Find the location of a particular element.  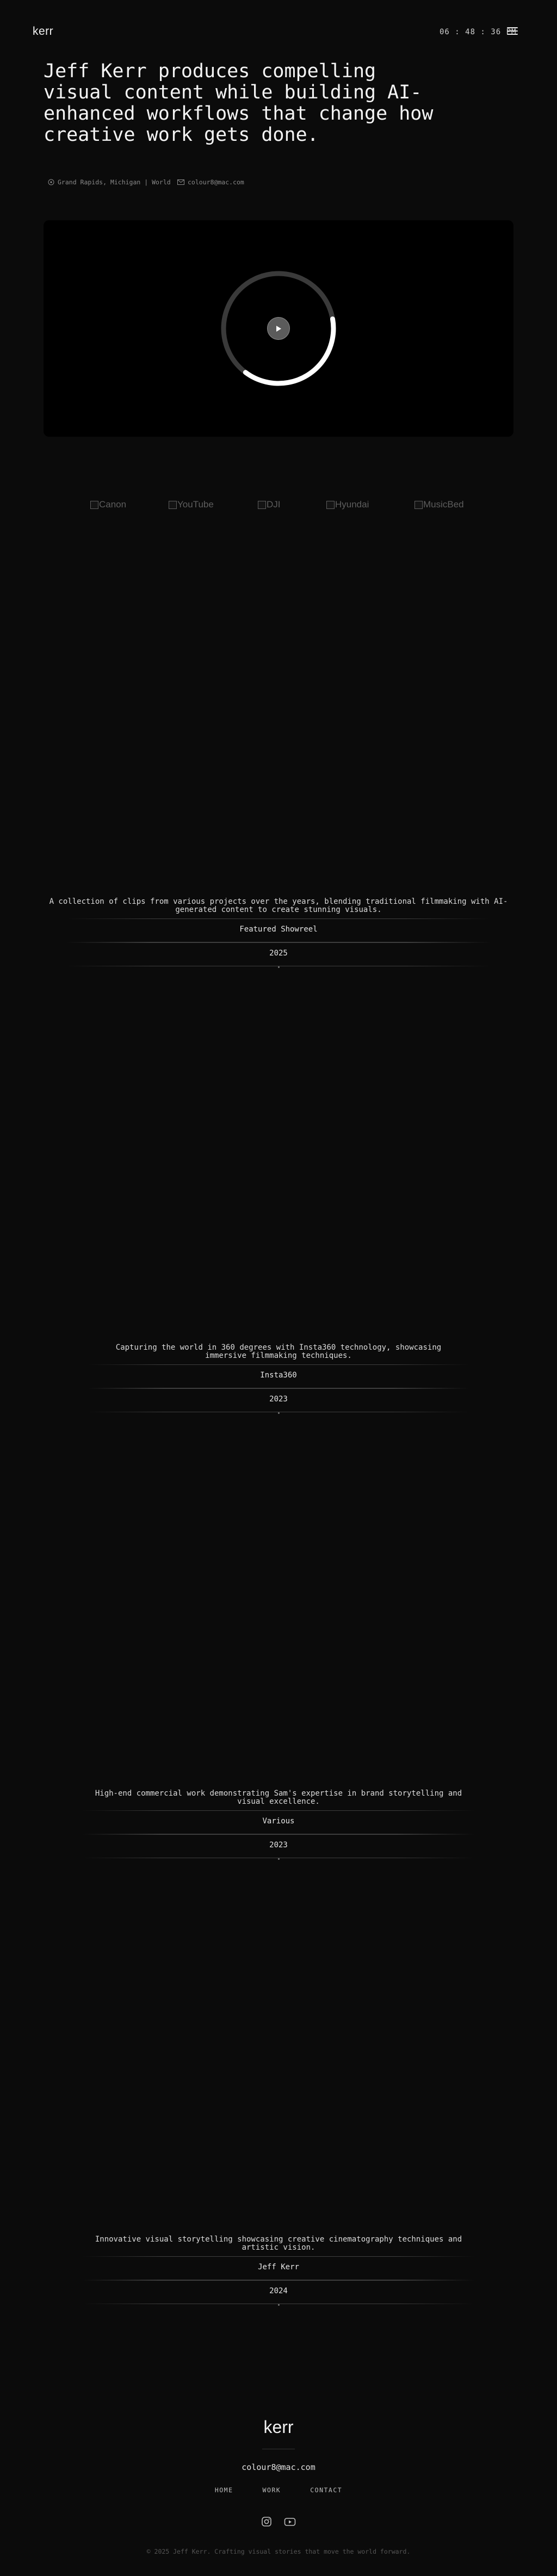

footer-nav-contact: CONTACT is located at coordinates (326, 2490).